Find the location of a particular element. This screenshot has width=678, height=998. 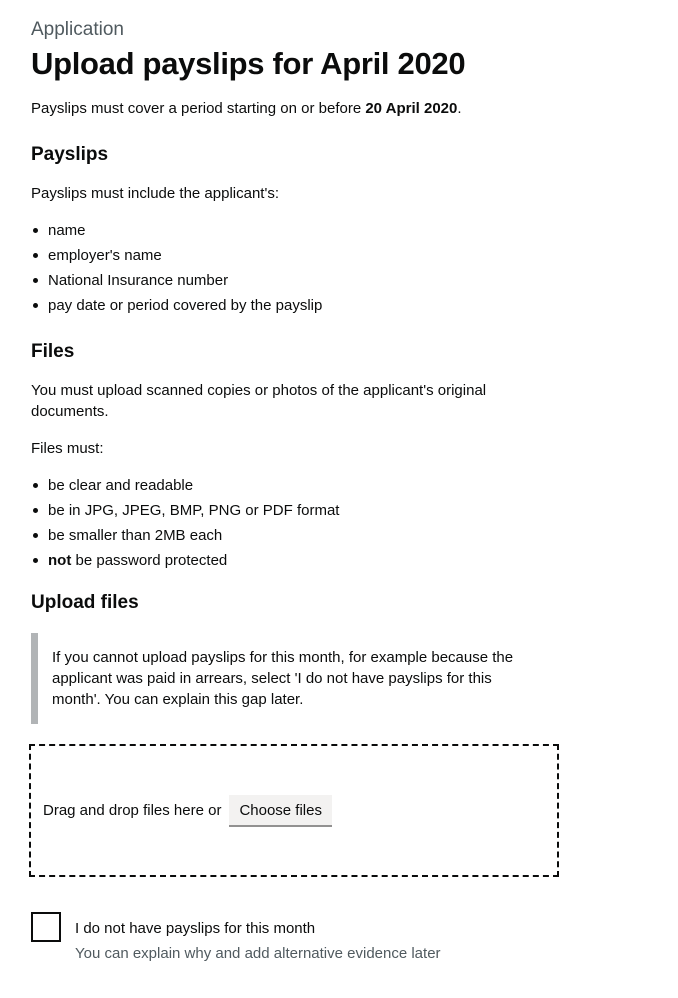

list-item: not be password protected is located at coordinates (332, 560).